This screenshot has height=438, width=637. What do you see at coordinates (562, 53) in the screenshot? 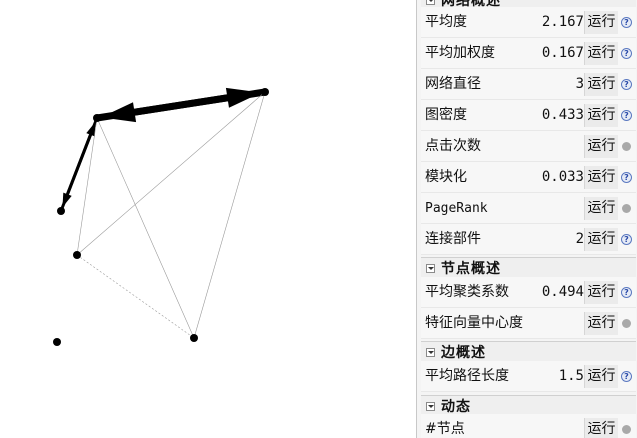
I see `stat-value: 0.167` at bounding box center [562, 53].